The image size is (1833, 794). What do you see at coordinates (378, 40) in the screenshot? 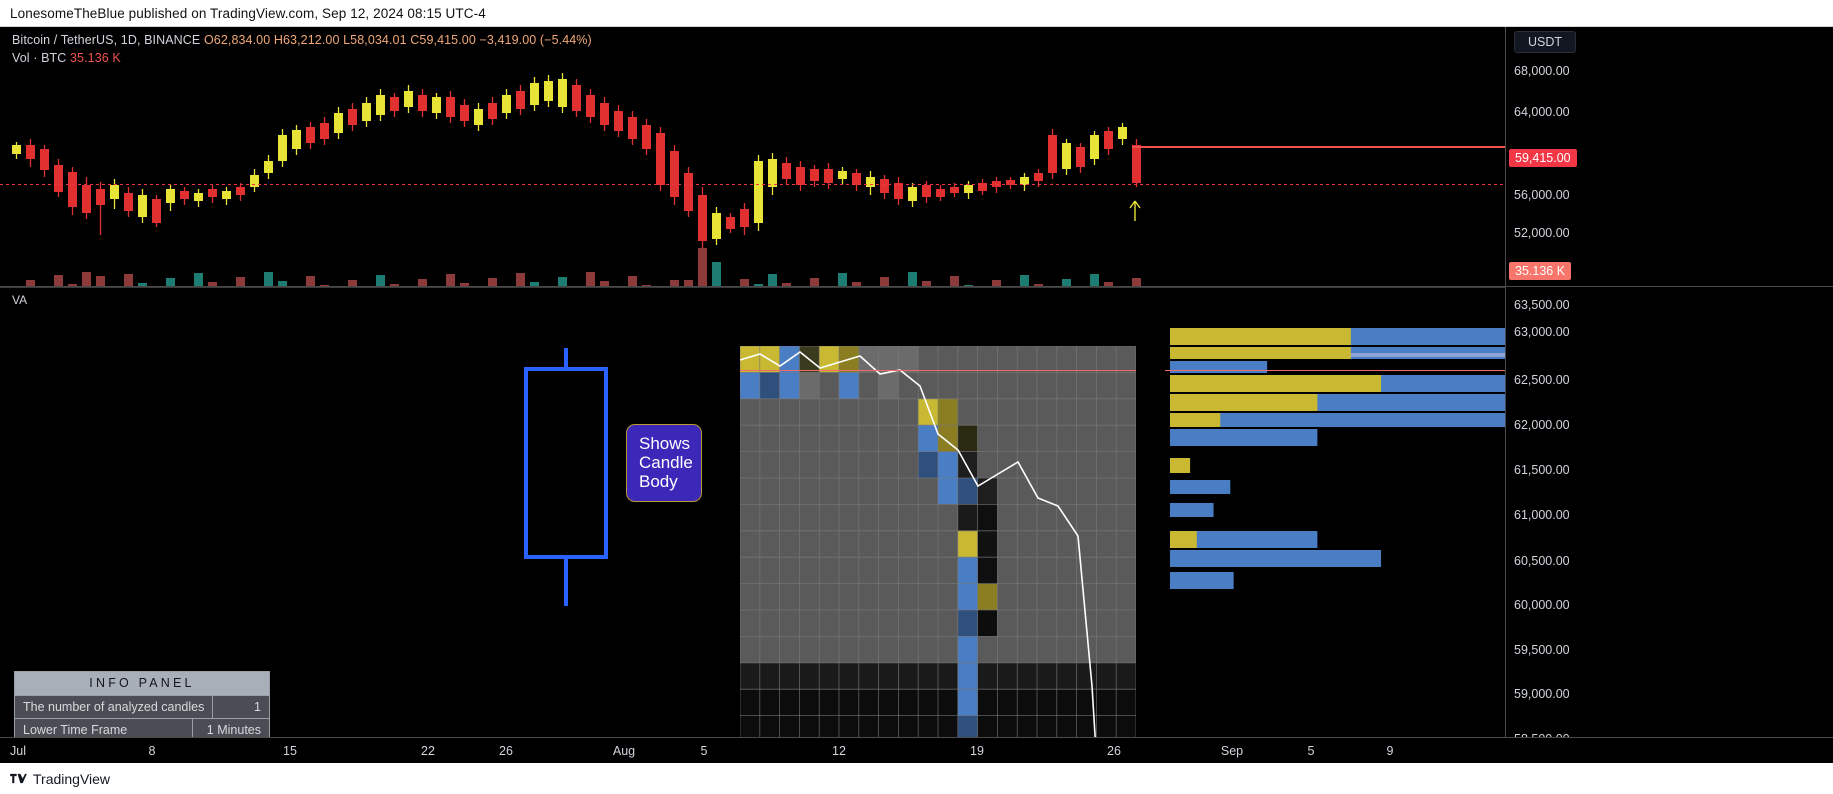
I see `legend-low: 58,034.01` at bounding box center [378, 40].